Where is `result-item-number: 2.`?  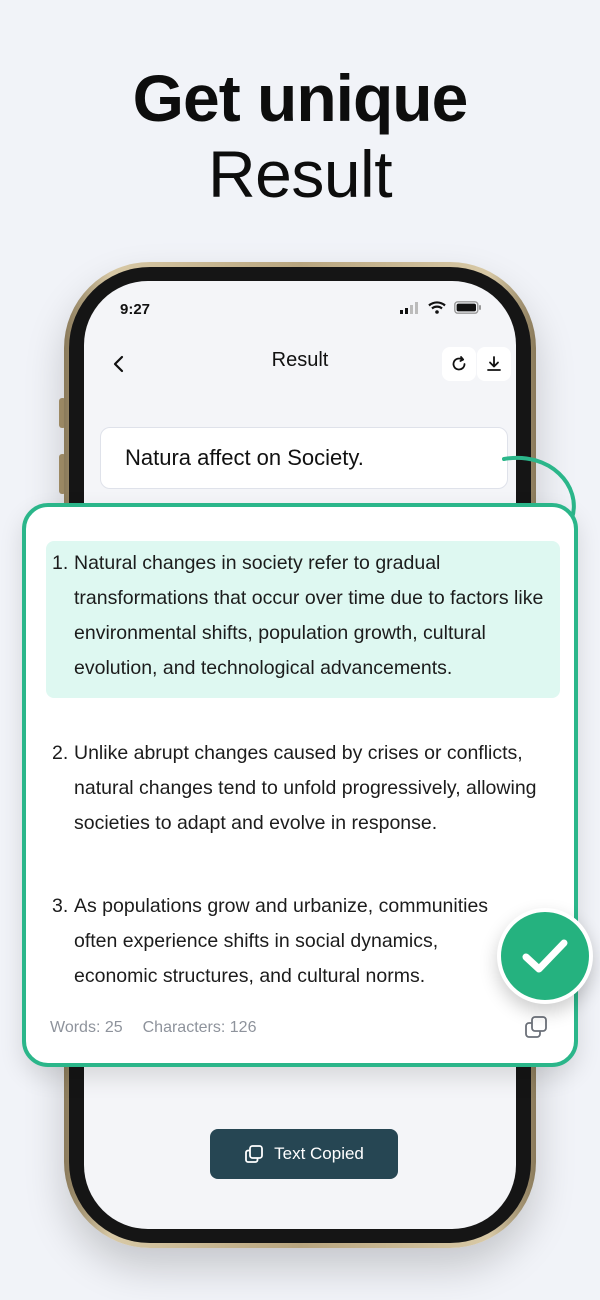 result-item-number: 2. is located at coordinates (60, 753).